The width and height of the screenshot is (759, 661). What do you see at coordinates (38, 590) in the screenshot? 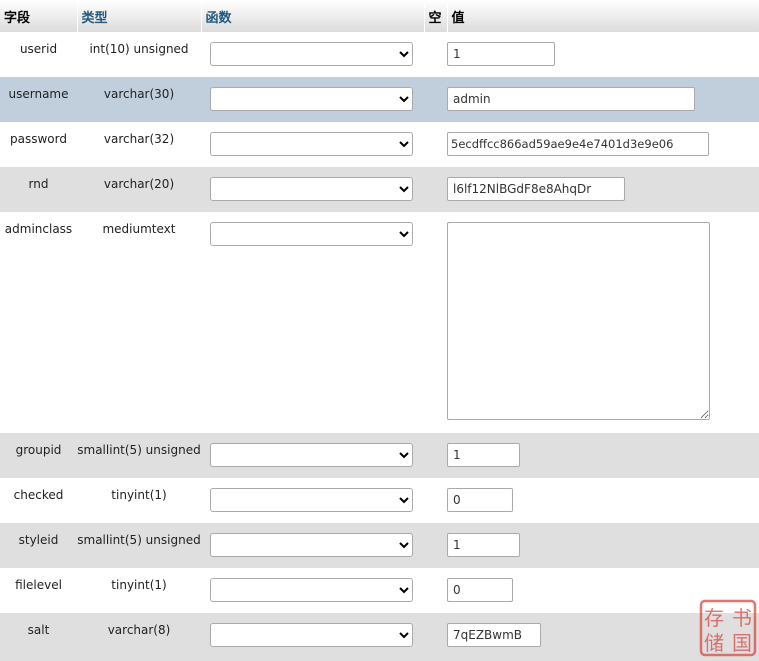
I see `field-name: filelevel` at bounding box center [38, 590].